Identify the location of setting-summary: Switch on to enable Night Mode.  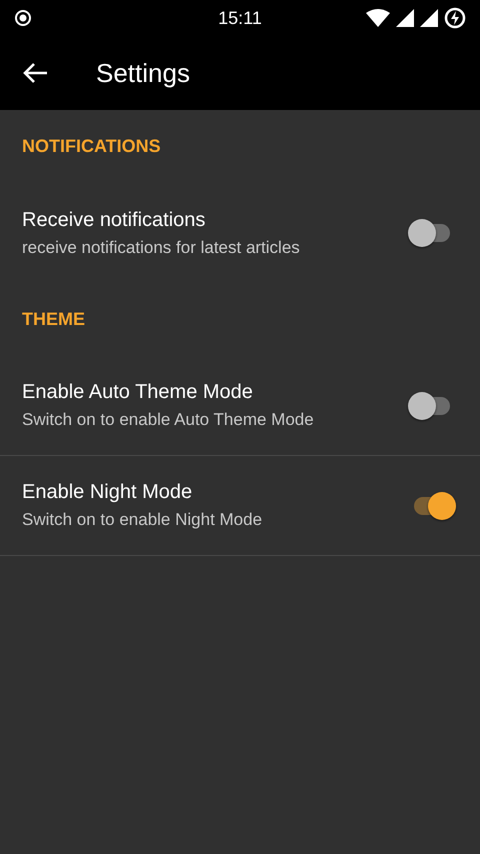
(143, 520).